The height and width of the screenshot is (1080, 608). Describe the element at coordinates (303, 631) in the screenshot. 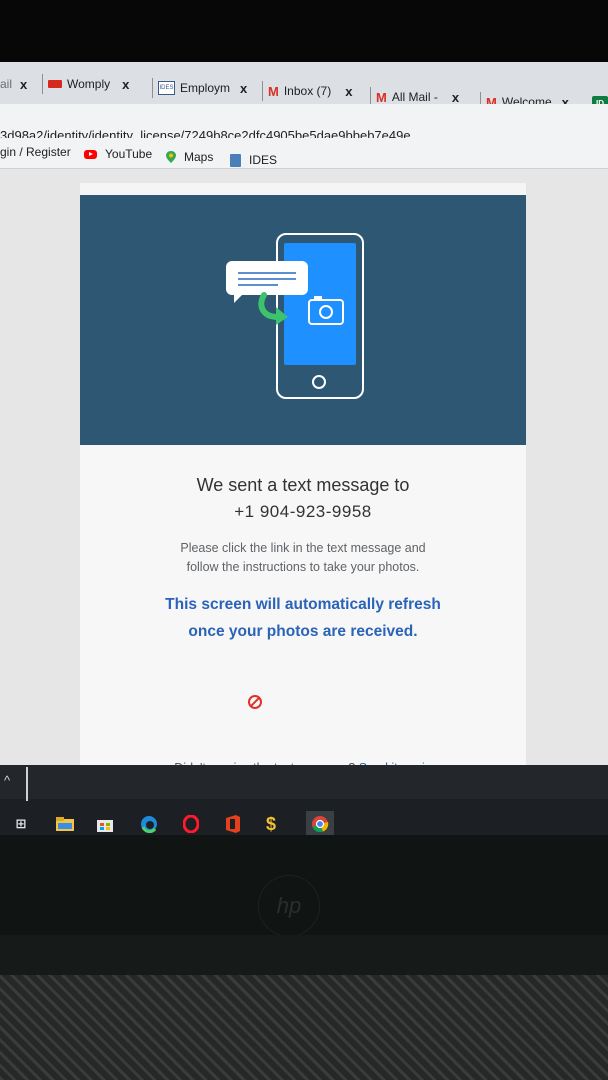

I see `refresh-line: once your photos are received.` at that location.